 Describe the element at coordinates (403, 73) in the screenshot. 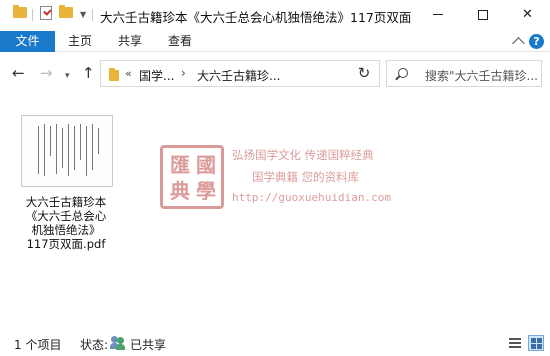

I see `search-icon` at that location.